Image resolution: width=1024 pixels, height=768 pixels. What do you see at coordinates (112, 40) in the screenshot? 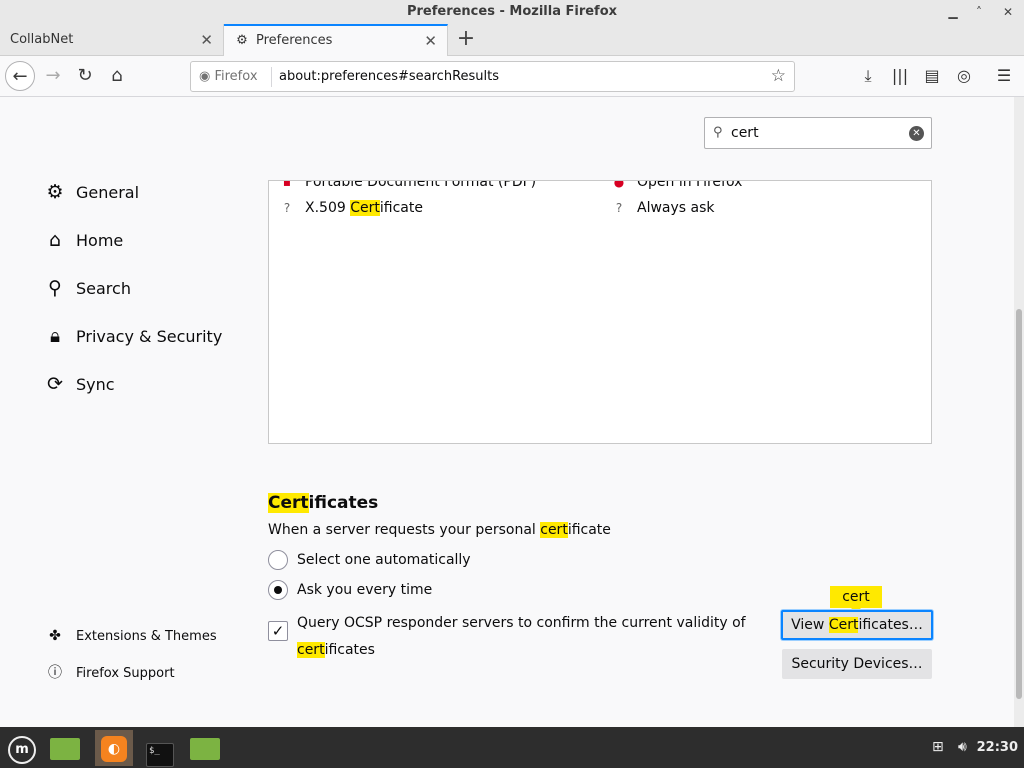
I see `tab-collabnet: CollabNet ✕` at bounding box center [112, 40].